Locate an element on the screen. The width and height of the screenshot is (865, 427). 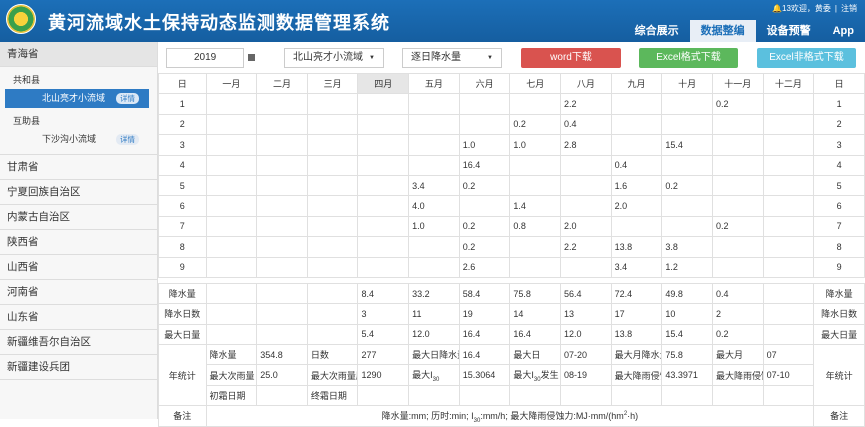
table-cell: 6 is located at coordinates (839, 206).